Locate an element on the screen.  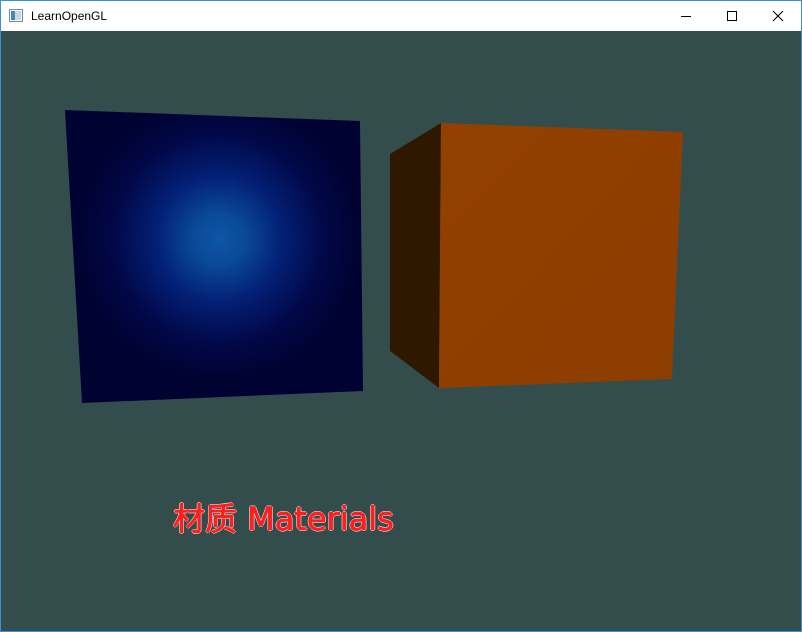
close-button is located at coordinates (778, 16).